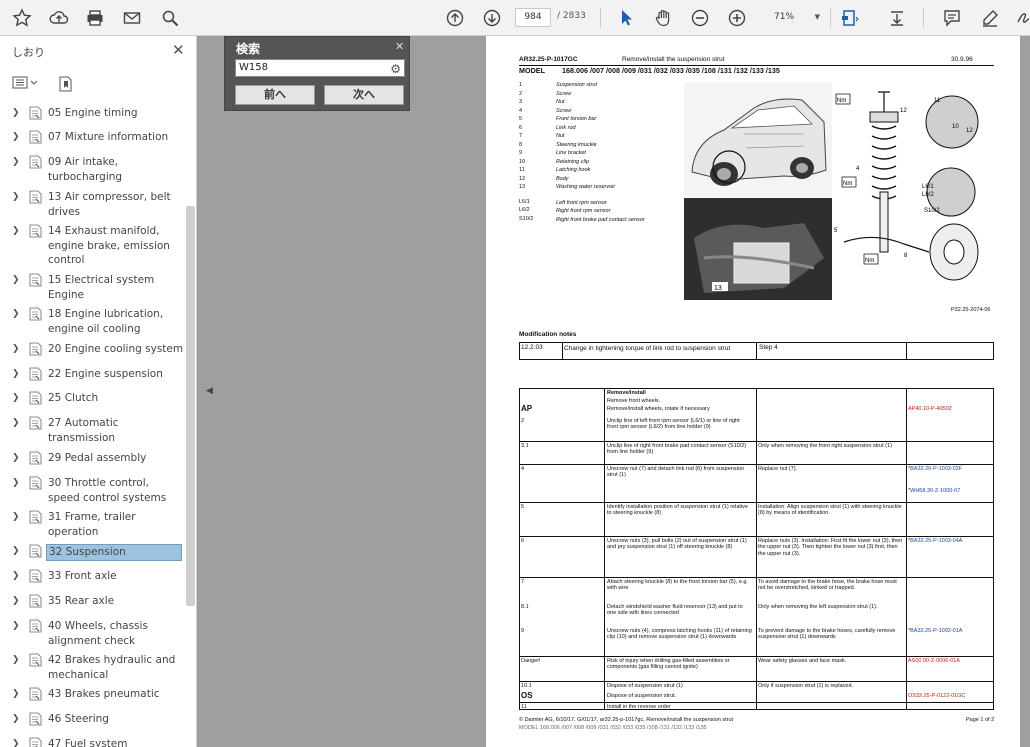 The width and height of the screenshot is (1030, 747). I want to click on print-icon, so click(95, 18).